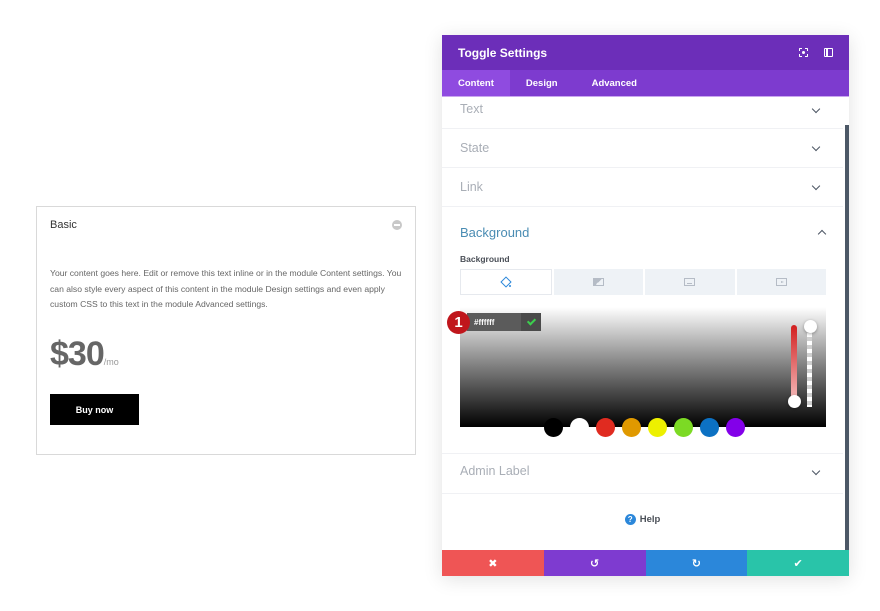 The width and height of the screenshot is (880, 611). I want to click on toggle-title: Basic, so click(63, 225).